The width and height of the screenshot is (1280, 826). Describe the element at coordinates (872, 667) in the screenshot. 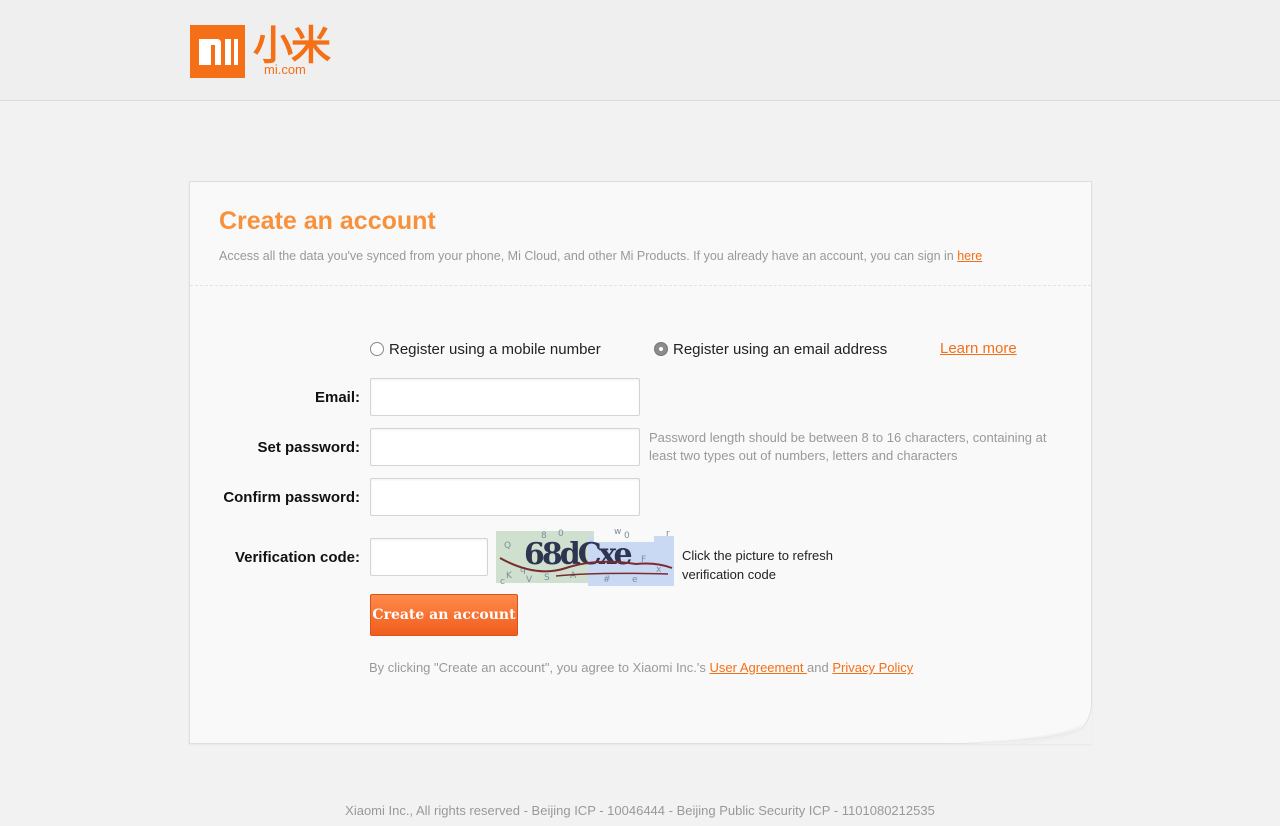

I see `privacy-policy-link: Privacy Policy` at that location.